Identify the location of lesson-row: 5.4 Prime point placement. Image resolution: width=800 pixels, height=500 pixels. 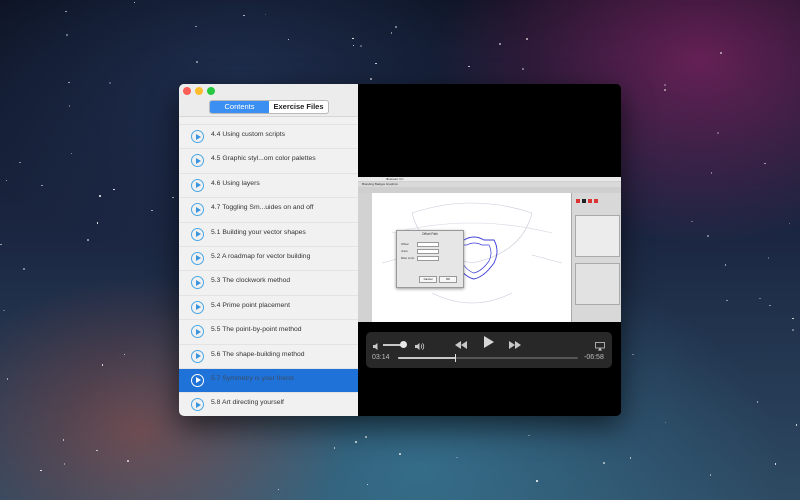
(268, 308).